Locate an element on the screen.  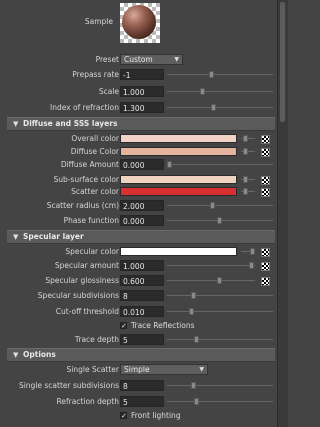
phase-function-field: 0.000 is located at coordinates (142, 220).